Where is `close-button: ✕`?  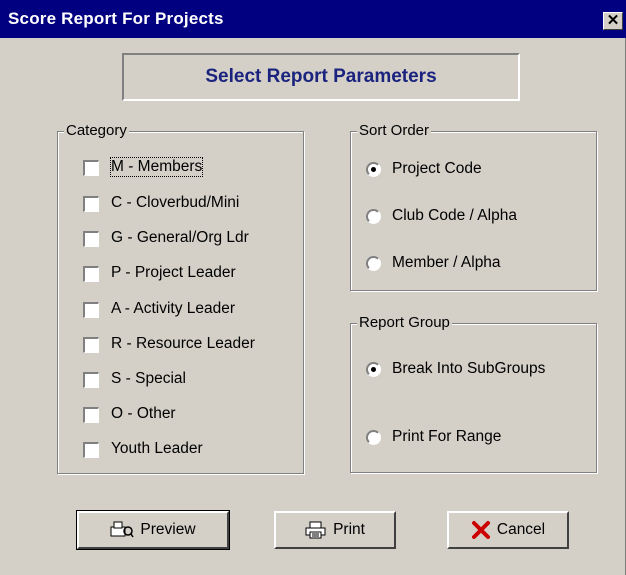
close-button: ✕ is located at coordinates (613, 21).